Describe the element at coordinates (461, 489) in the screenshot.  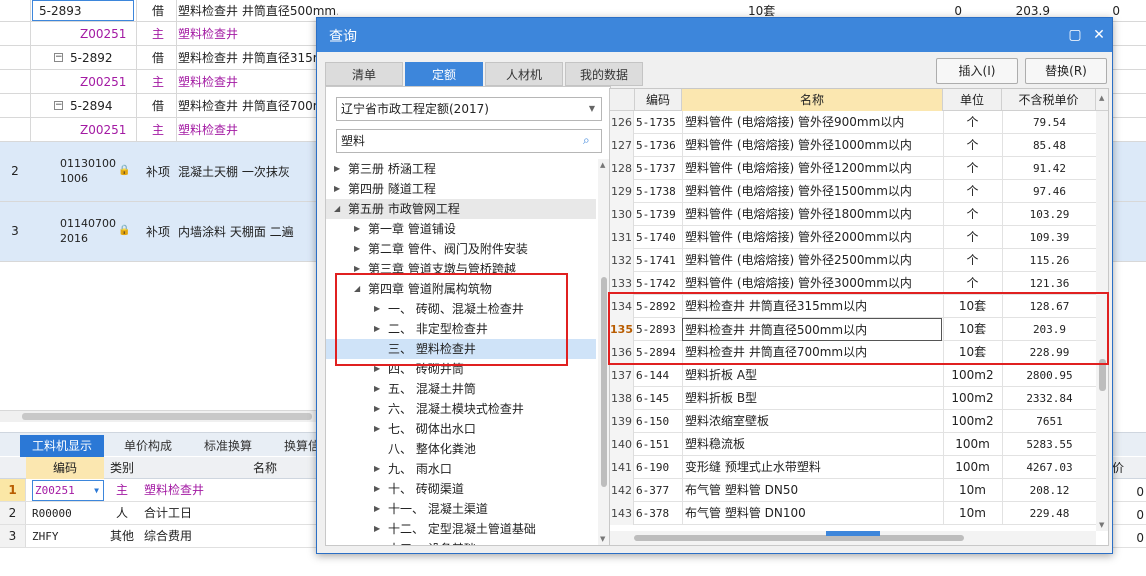
I see `tree-node: ▶ 十、 砖砌渠道` at that location.